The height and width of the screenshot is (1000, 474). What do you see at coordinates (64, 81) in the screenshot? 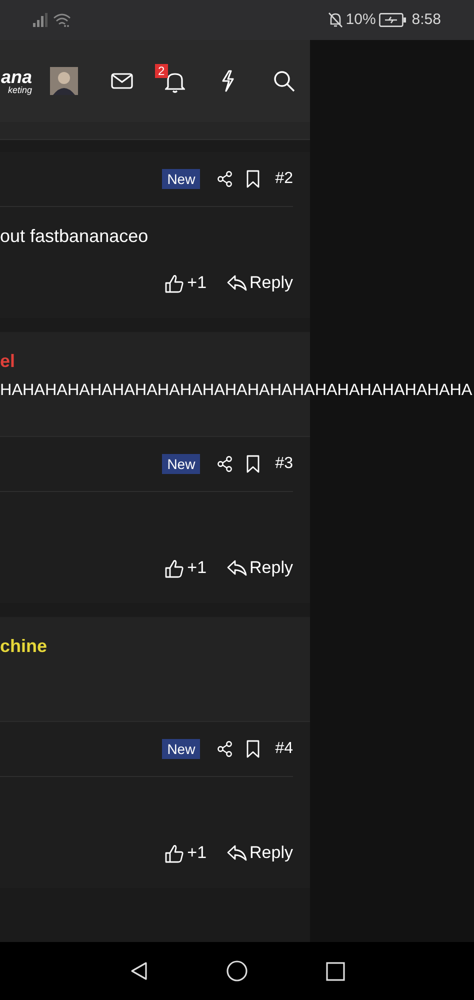
I see `avatar` at bounding box center [64, 81].